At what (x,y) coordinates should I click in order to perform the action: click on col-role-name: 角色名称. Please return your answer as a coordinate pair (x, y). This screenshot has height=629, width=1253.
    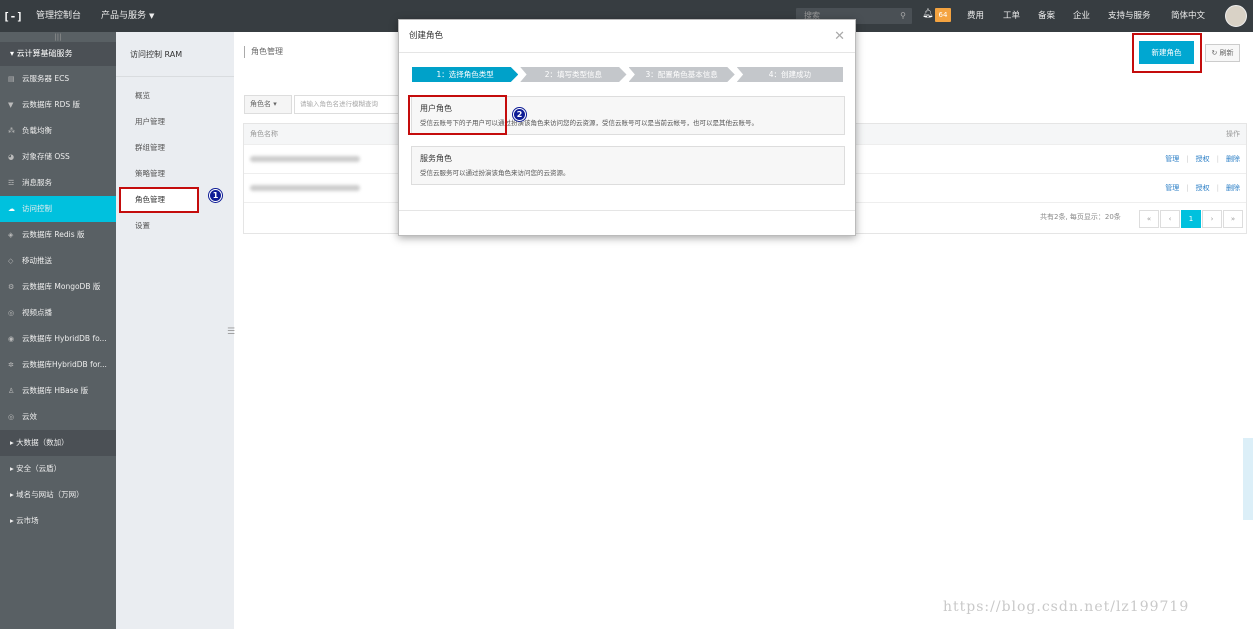
    Looking at the image, I should click on (264, 134).